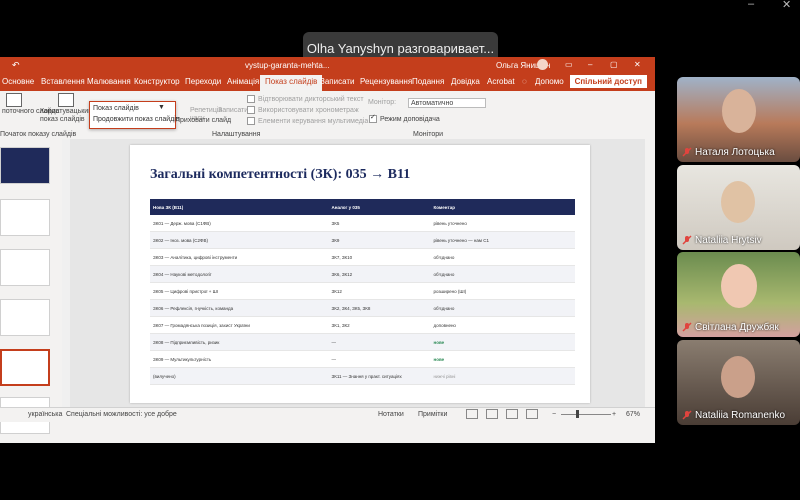 The height and width of the screenshot is (500, 800). I want to click on restore-icon: ▢, so click(614, 64).